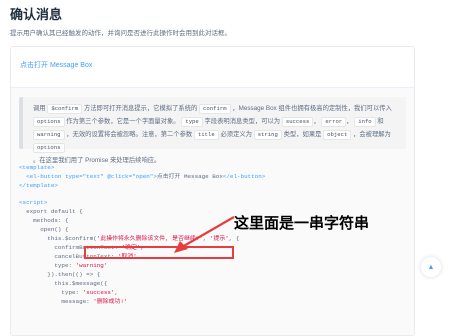 This screenshot has width=474, height=336. Describe the element at coordinates (365, 122) in the screenshot. I see `inline-code: info` at that location.